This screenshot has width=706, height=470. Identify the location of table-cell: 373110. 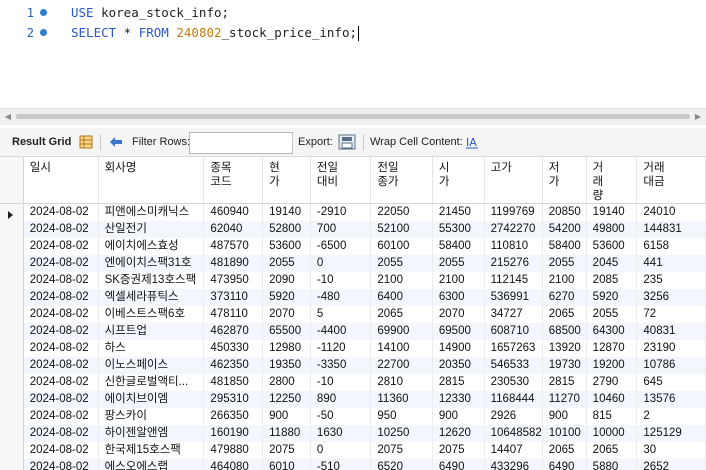
(233, 297).